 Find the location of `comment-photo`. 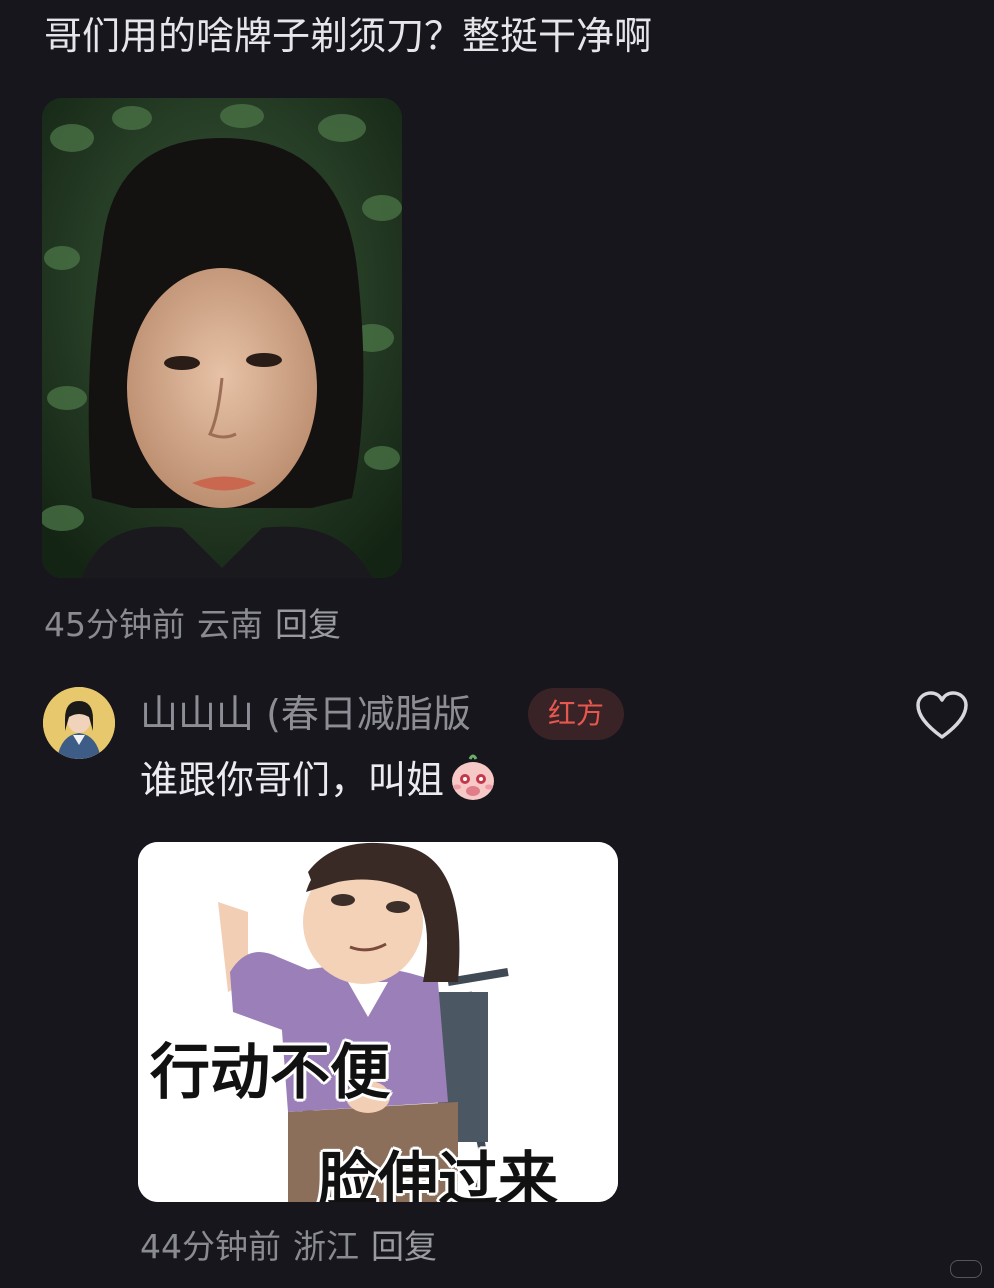

comment-photo is located at coordinates (222, 338).